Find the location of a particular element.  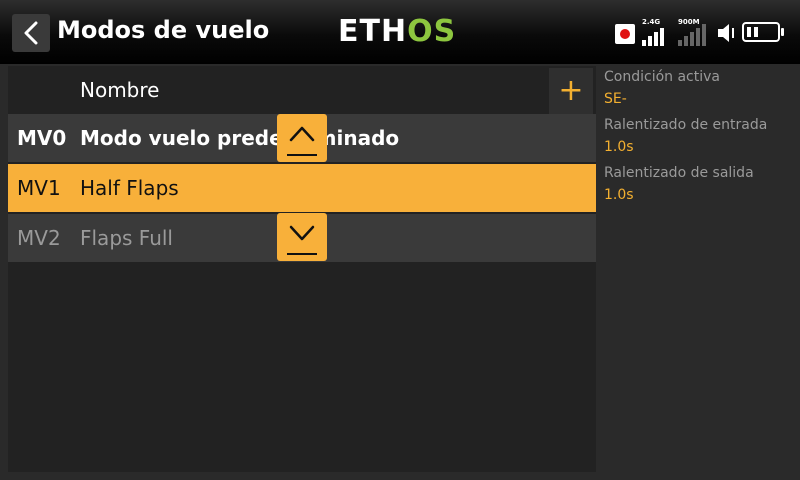

ethos-logo: ETHOS is located at coordinates (397, 31).